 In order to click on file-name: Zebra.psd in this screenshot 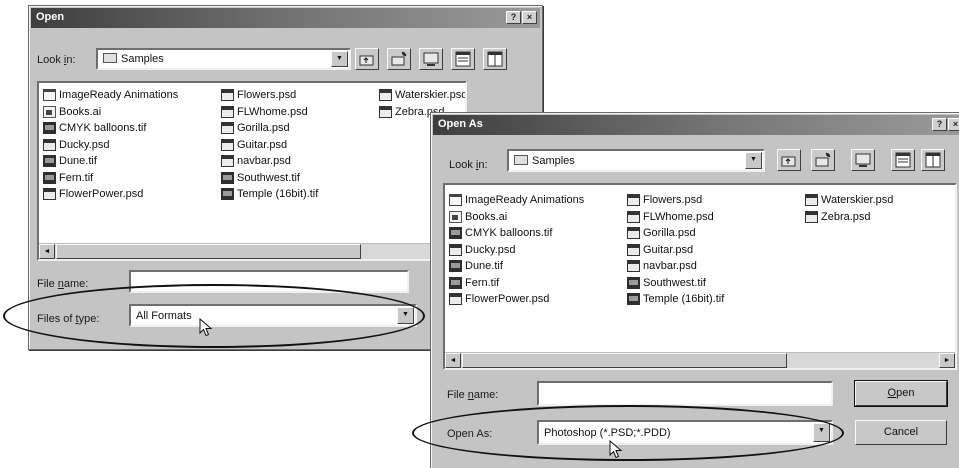, I will do `click(846, 216)`.